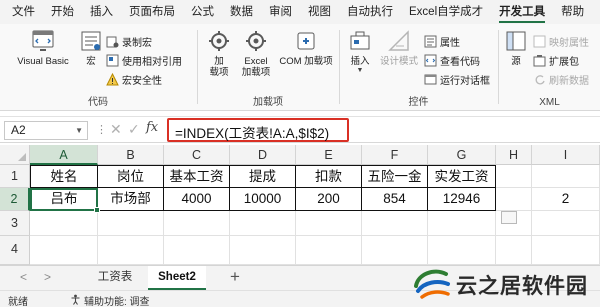  Describe the element at coordinates (129, 41) in the screenshot. I see `record-macro-button: 录制宏` at that location.